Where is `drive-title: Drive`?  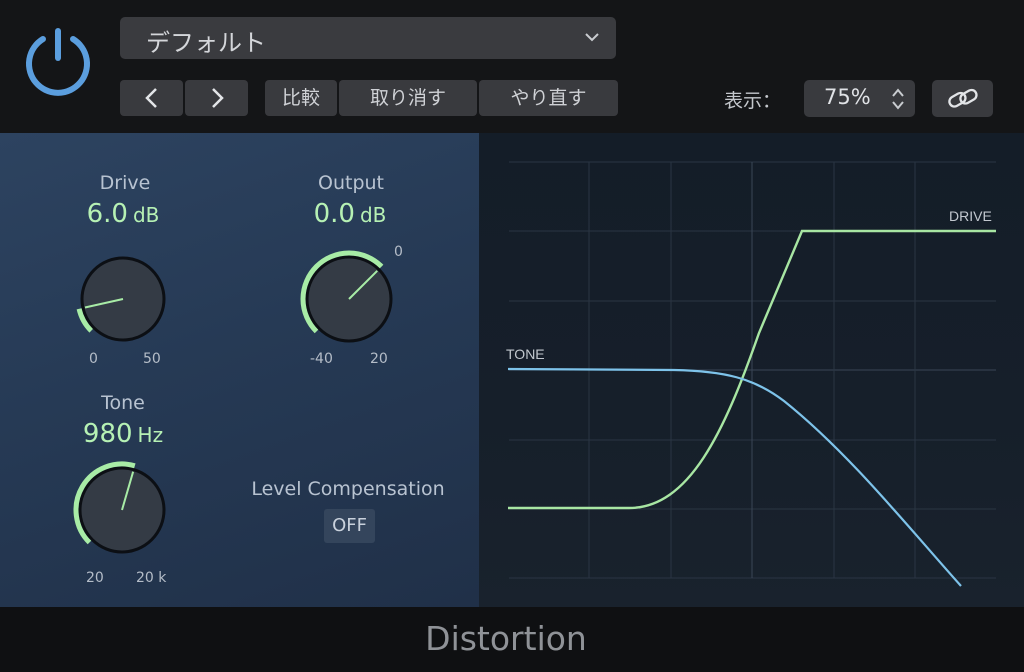 drive-title: Drive is located at coordinates (125, 183).